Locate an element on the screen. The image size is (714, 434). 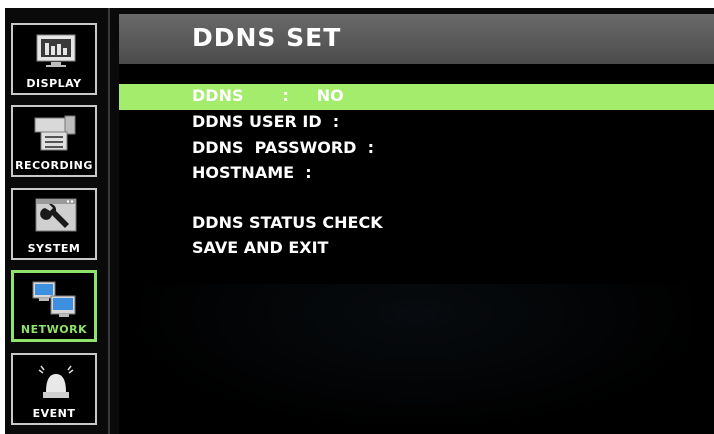
menu-item-hostname: HOSTNAME : is located at coordinates (416, 174).